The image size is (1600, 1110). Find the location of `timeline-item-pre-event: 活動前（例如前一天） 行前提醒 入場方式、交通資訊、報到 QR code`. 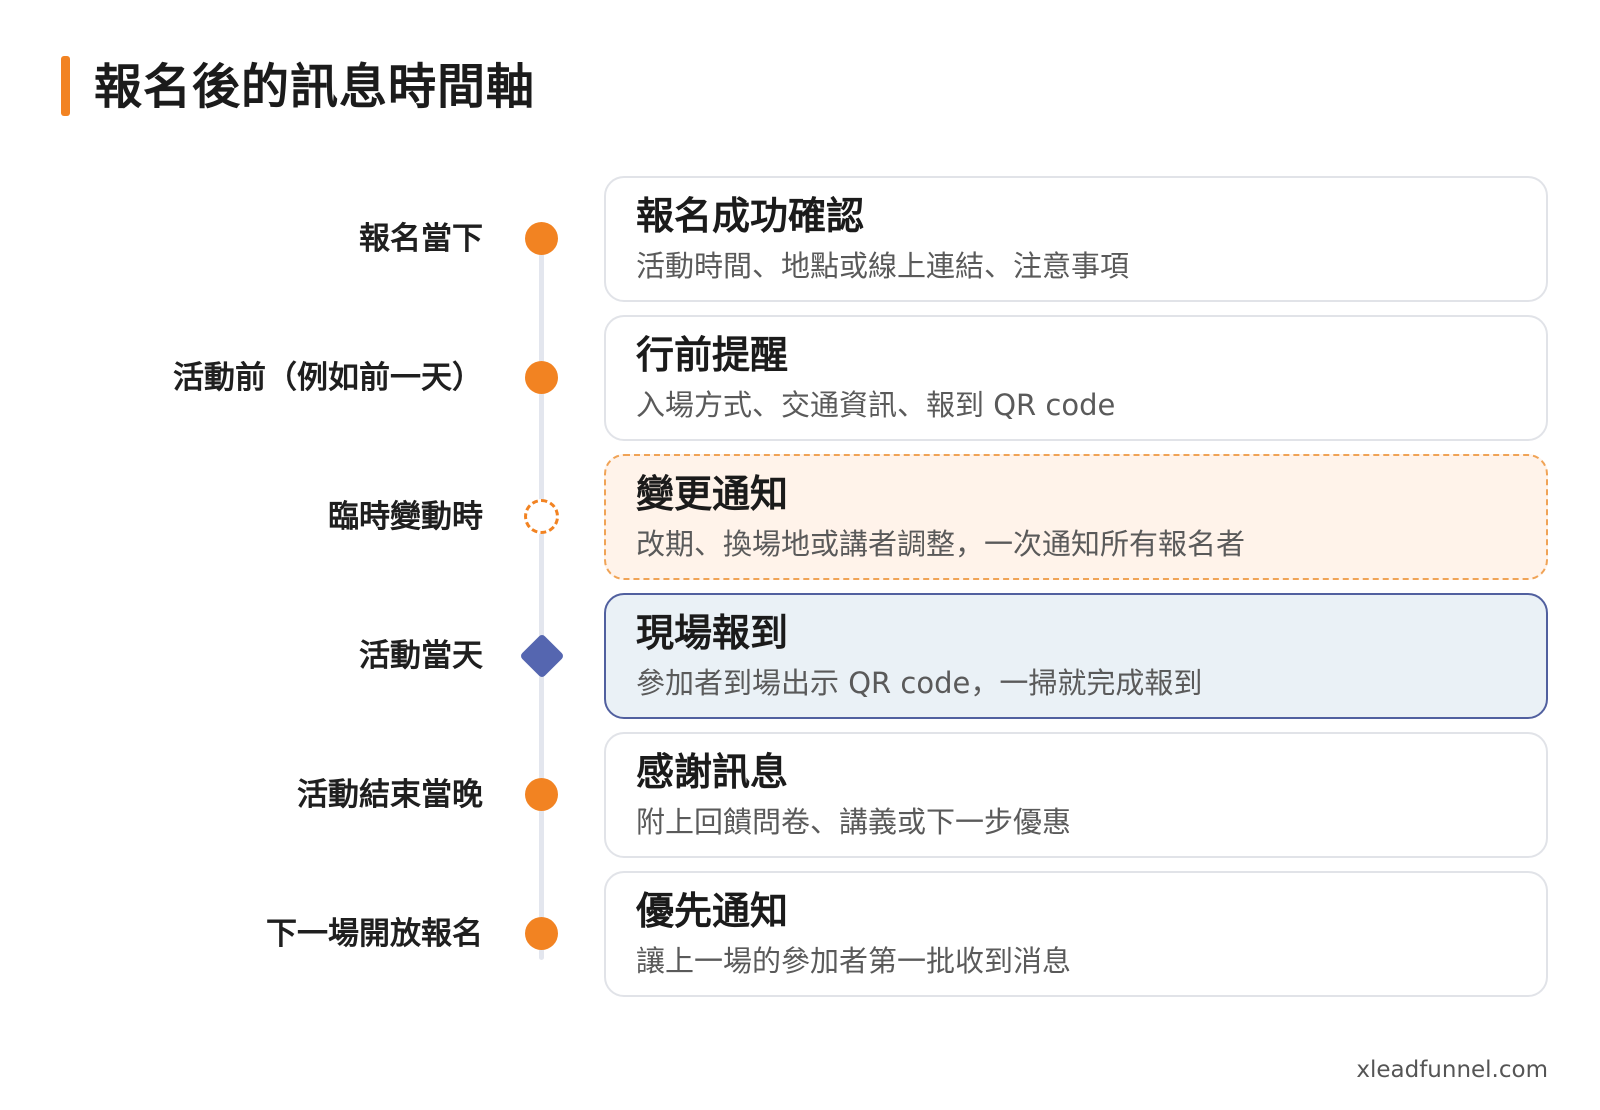

timeline-item-pre-event: 活動前（例如前一天） 行前提醒 入場方式、交通資訊、報到 QR code is located at coordinates (800, 378).